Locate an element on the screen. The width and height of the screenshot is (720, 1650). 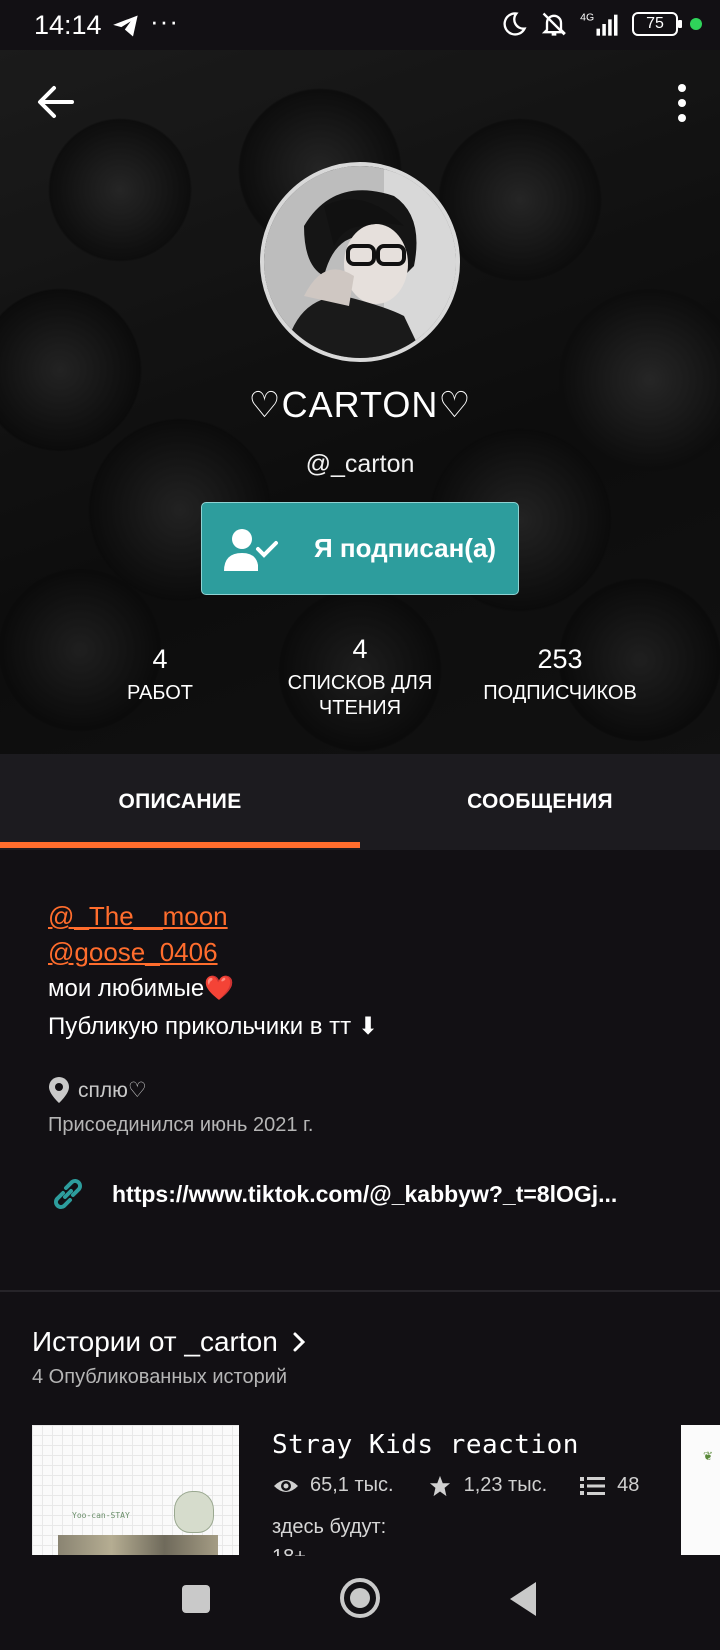
user-check-icon is located at coordinates (251, 550).